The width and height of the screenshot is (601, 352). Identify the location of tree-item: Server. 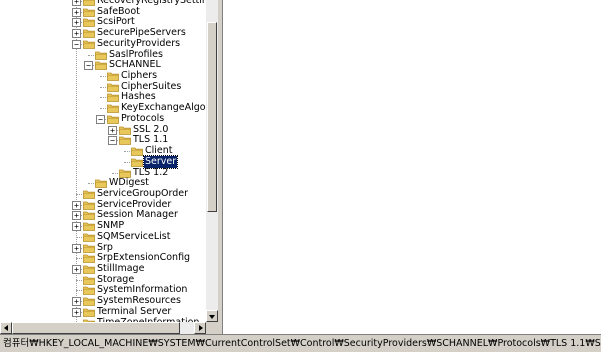
(103, 161).